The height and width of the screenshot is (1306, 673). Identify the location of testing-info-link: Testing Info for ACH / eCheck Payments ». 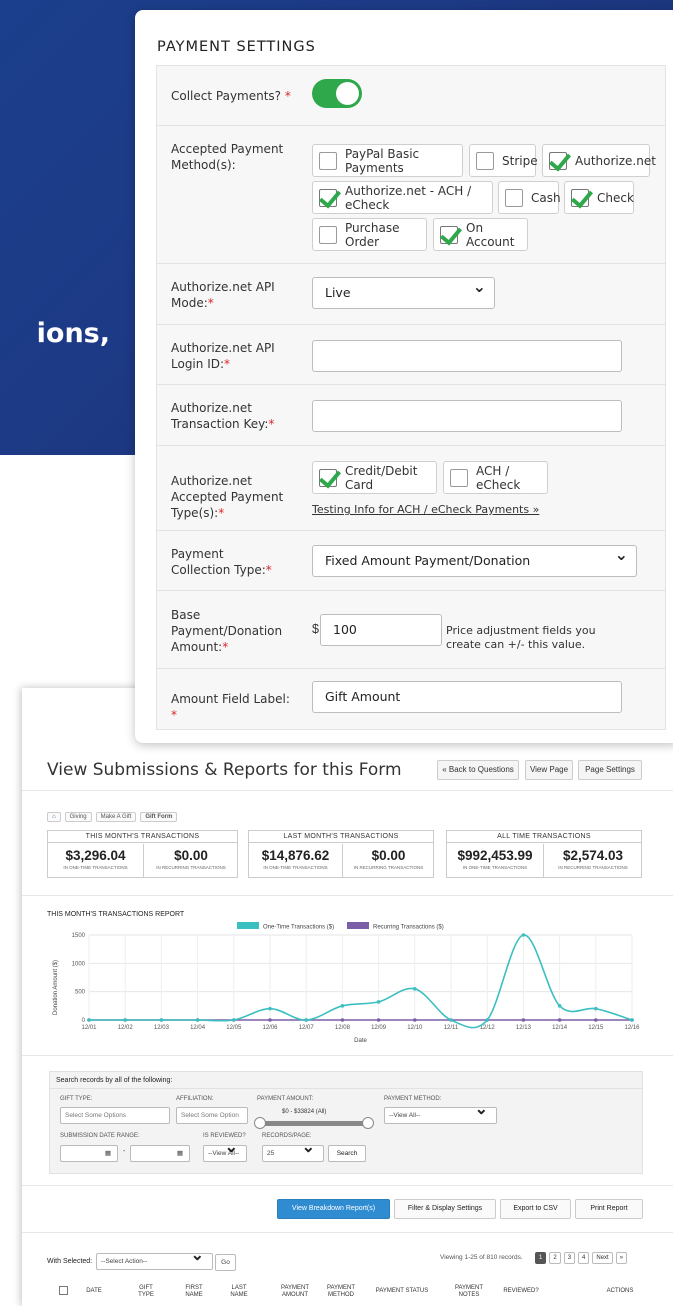
(425, 509).